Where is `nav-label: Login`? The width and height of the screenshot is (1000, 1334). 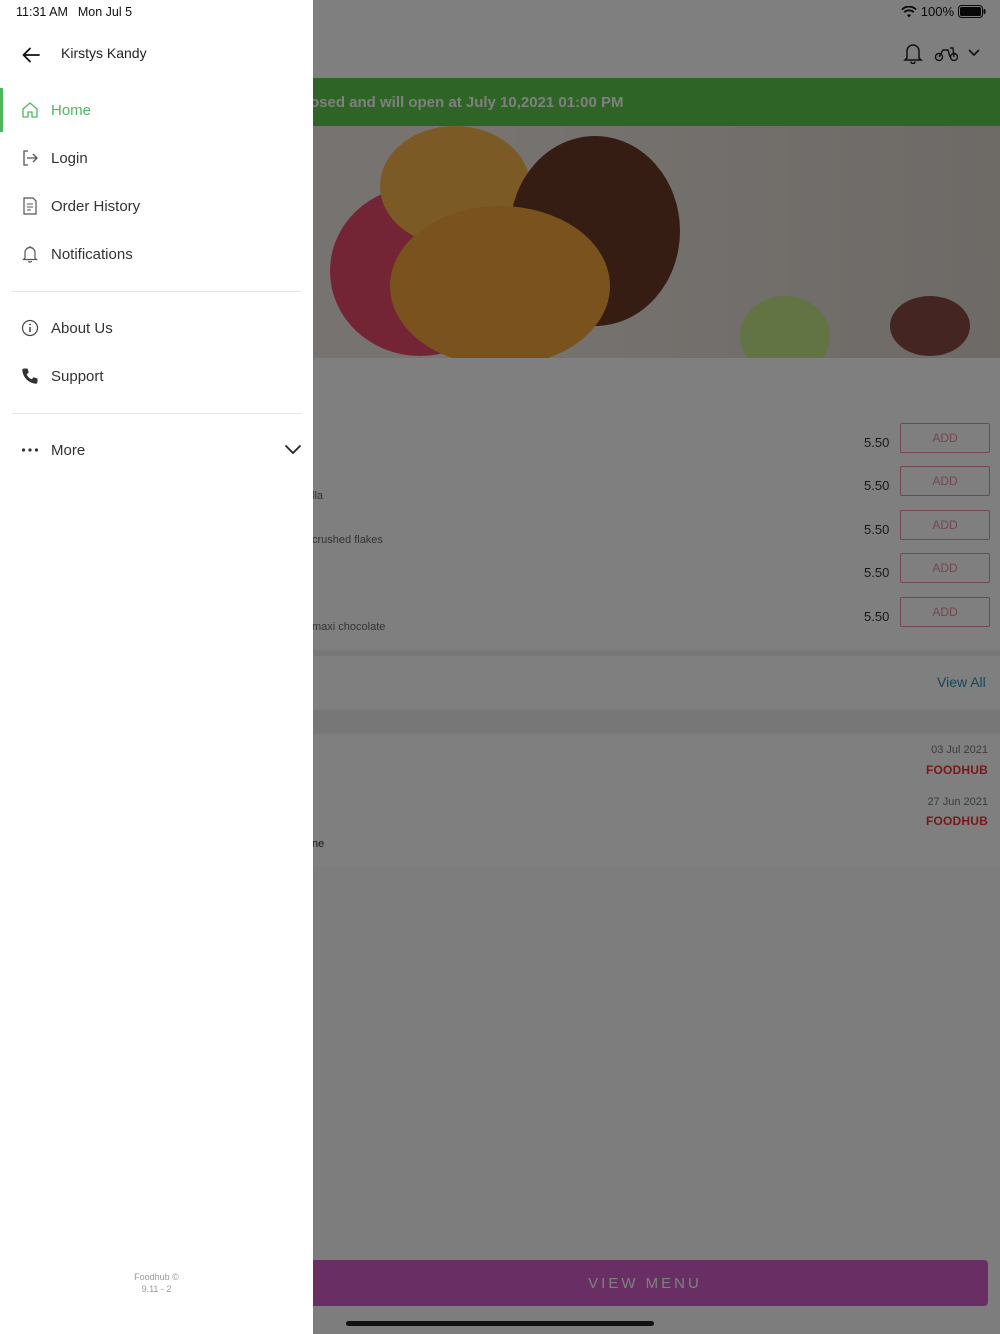 nav-label: Login is located at coordinates (69, 158).